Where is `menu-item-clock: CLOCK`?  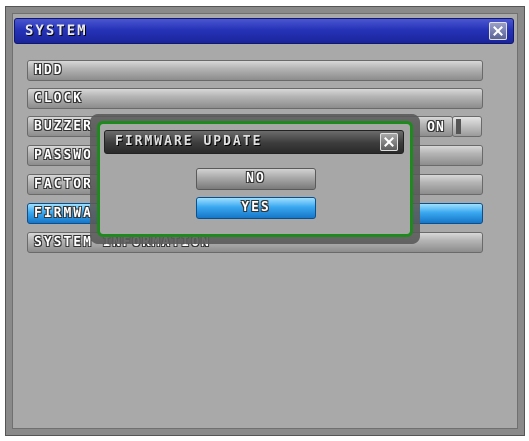
menu-item-clock: CLOCK is located at coordinates (255, 98).